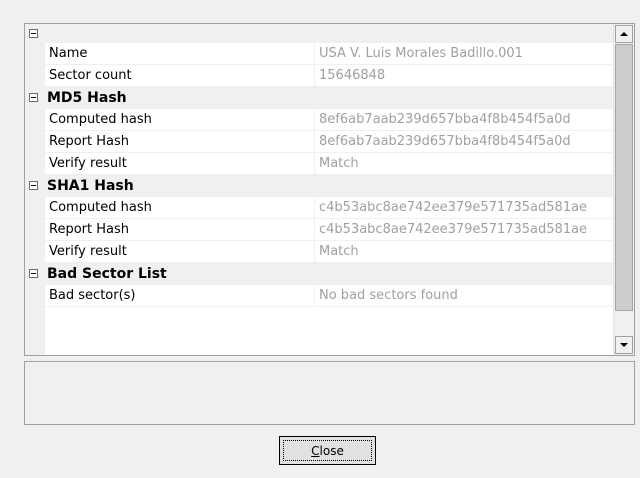 The width and height of the screenshot is (640, 478). What do you see at coordinates (319, 274) in the screenshot?
I see `grid-category-row: Bad Sector List` at bounding box center [319, 274].